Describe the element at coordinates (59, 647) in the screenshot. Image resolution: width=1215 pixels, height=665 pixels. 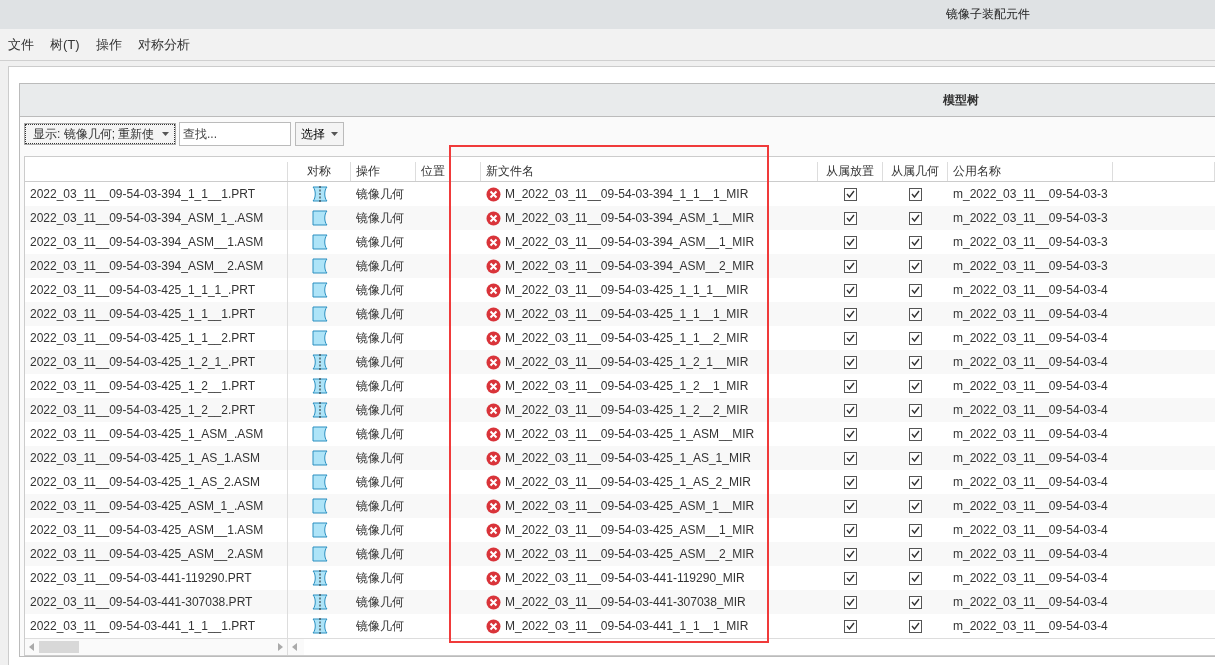
I see `scroll-thumb` at that location.